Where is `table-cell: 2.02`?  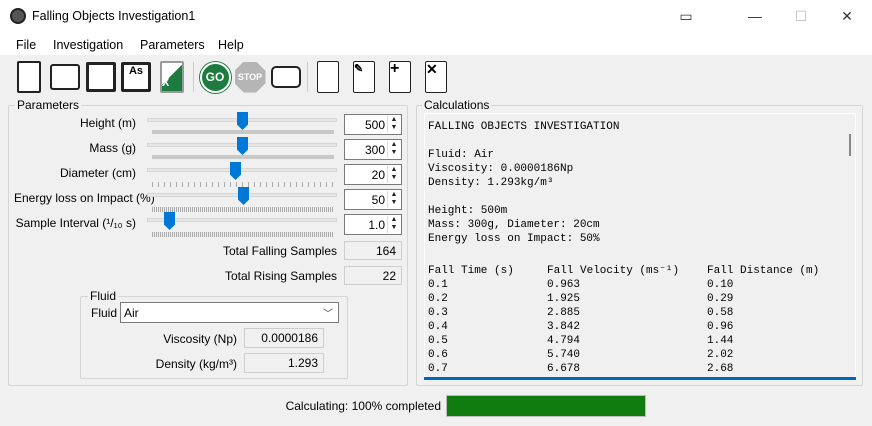 table-cell: 2.02 is located at coordinates (720, 355).